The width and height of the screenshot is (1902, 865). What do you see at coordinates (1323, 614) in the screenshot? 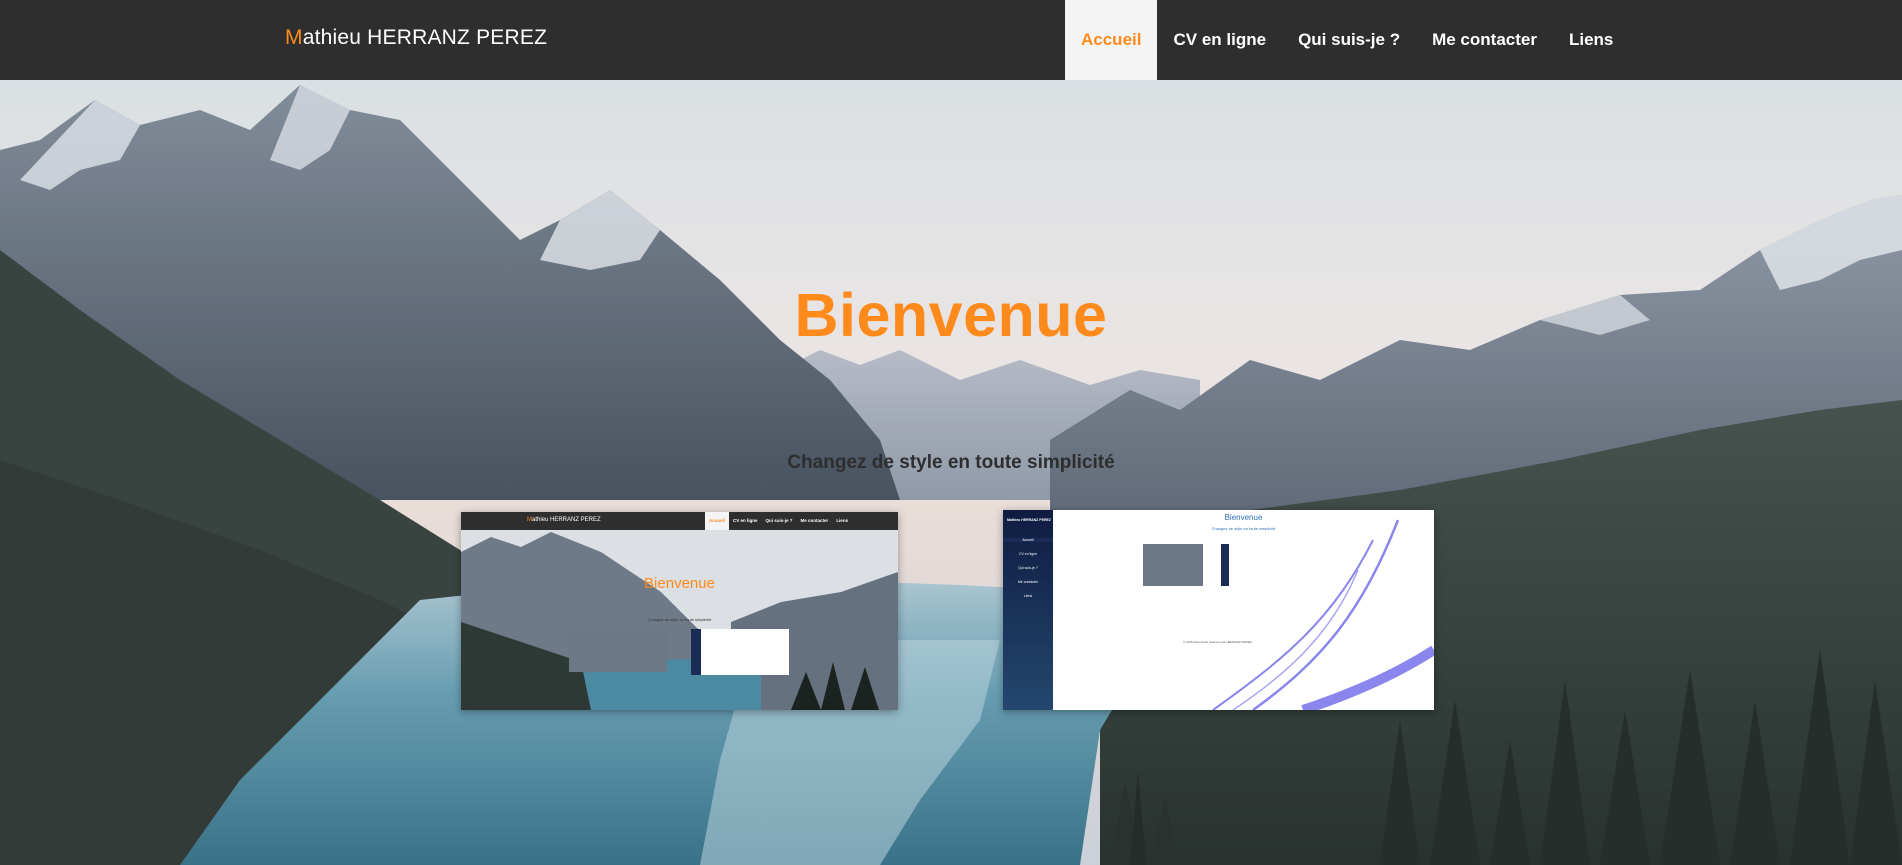
I see `decorative-waves` at bounding box center [1323, 614].